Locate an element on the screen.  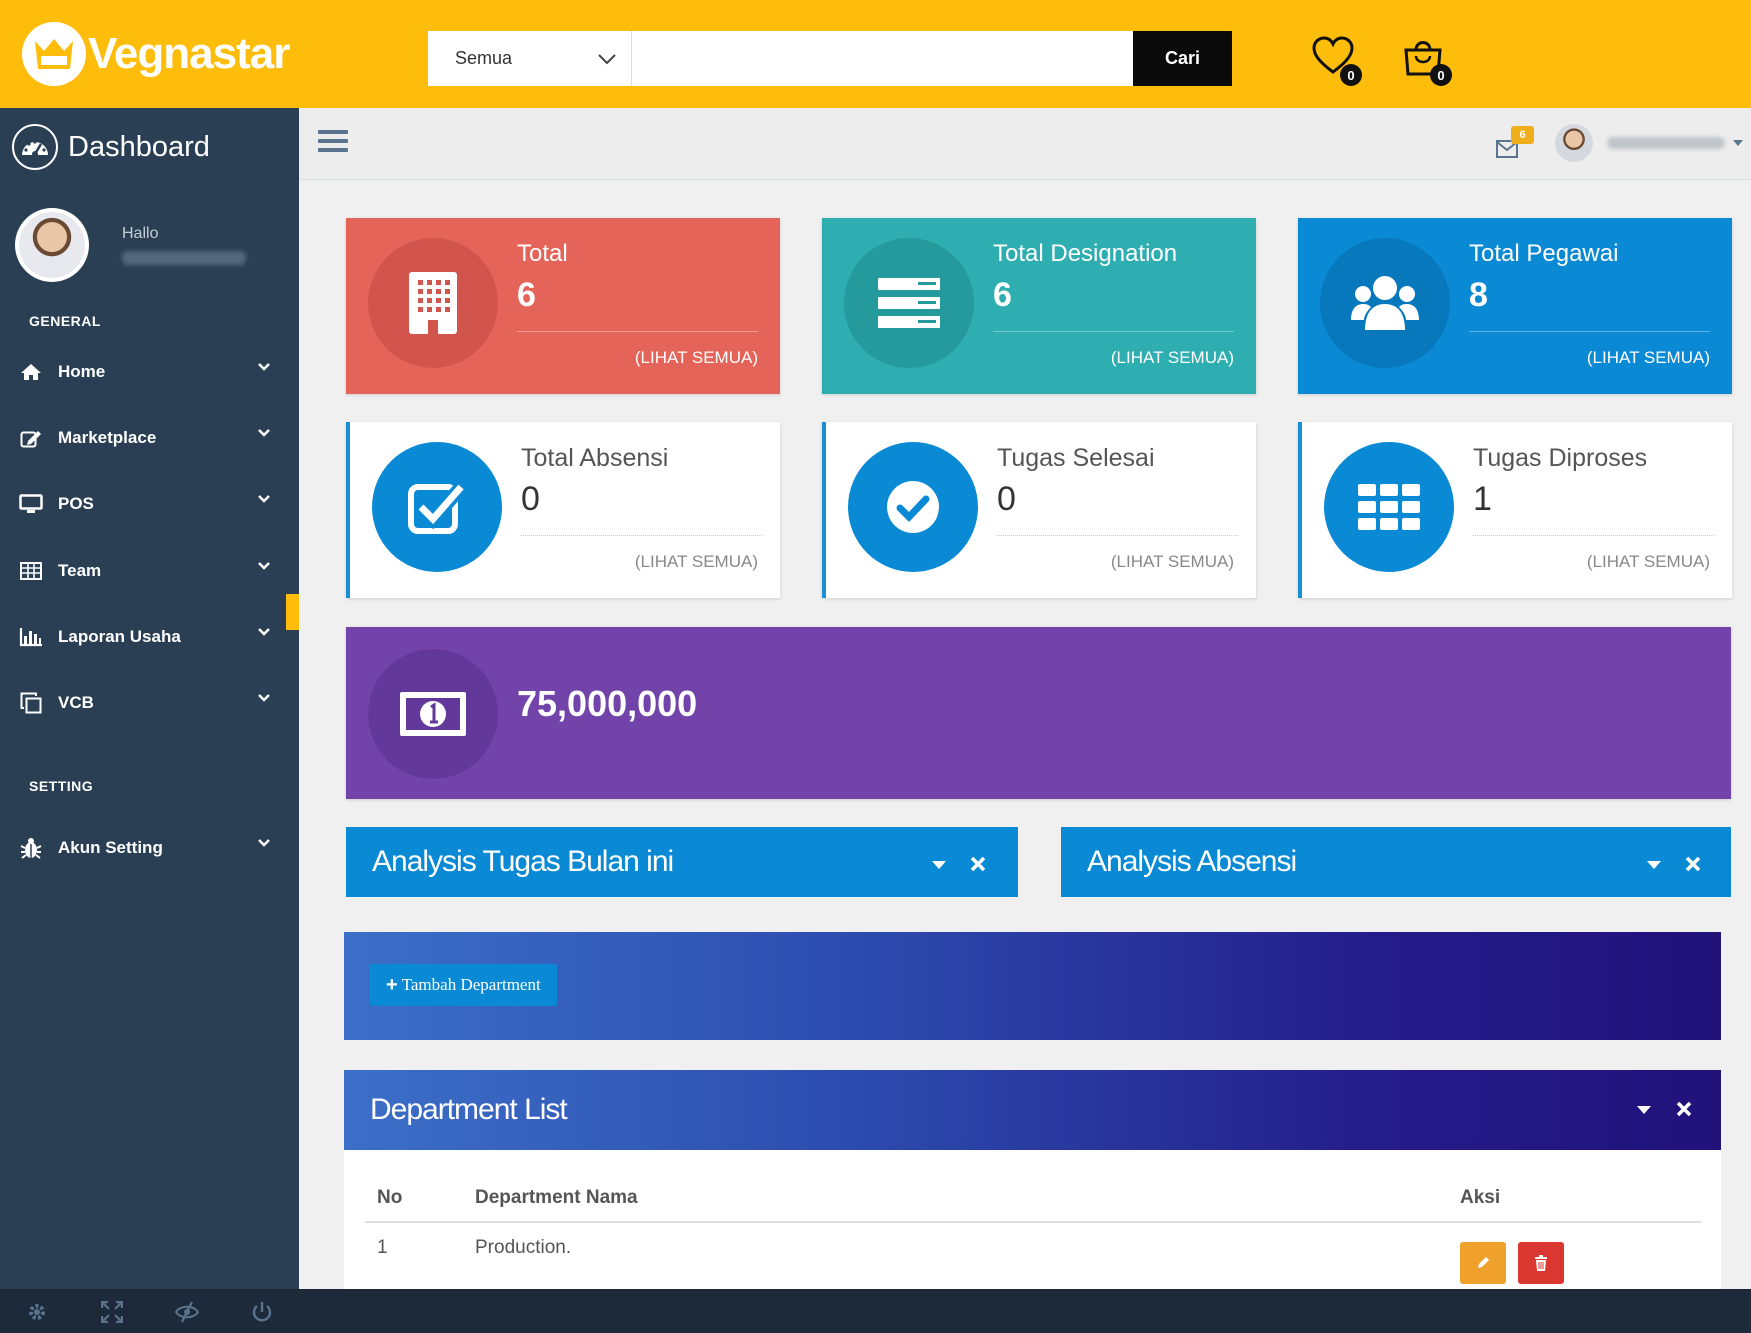
tile-title: Total Designation is located at coordinates (1085, 253).